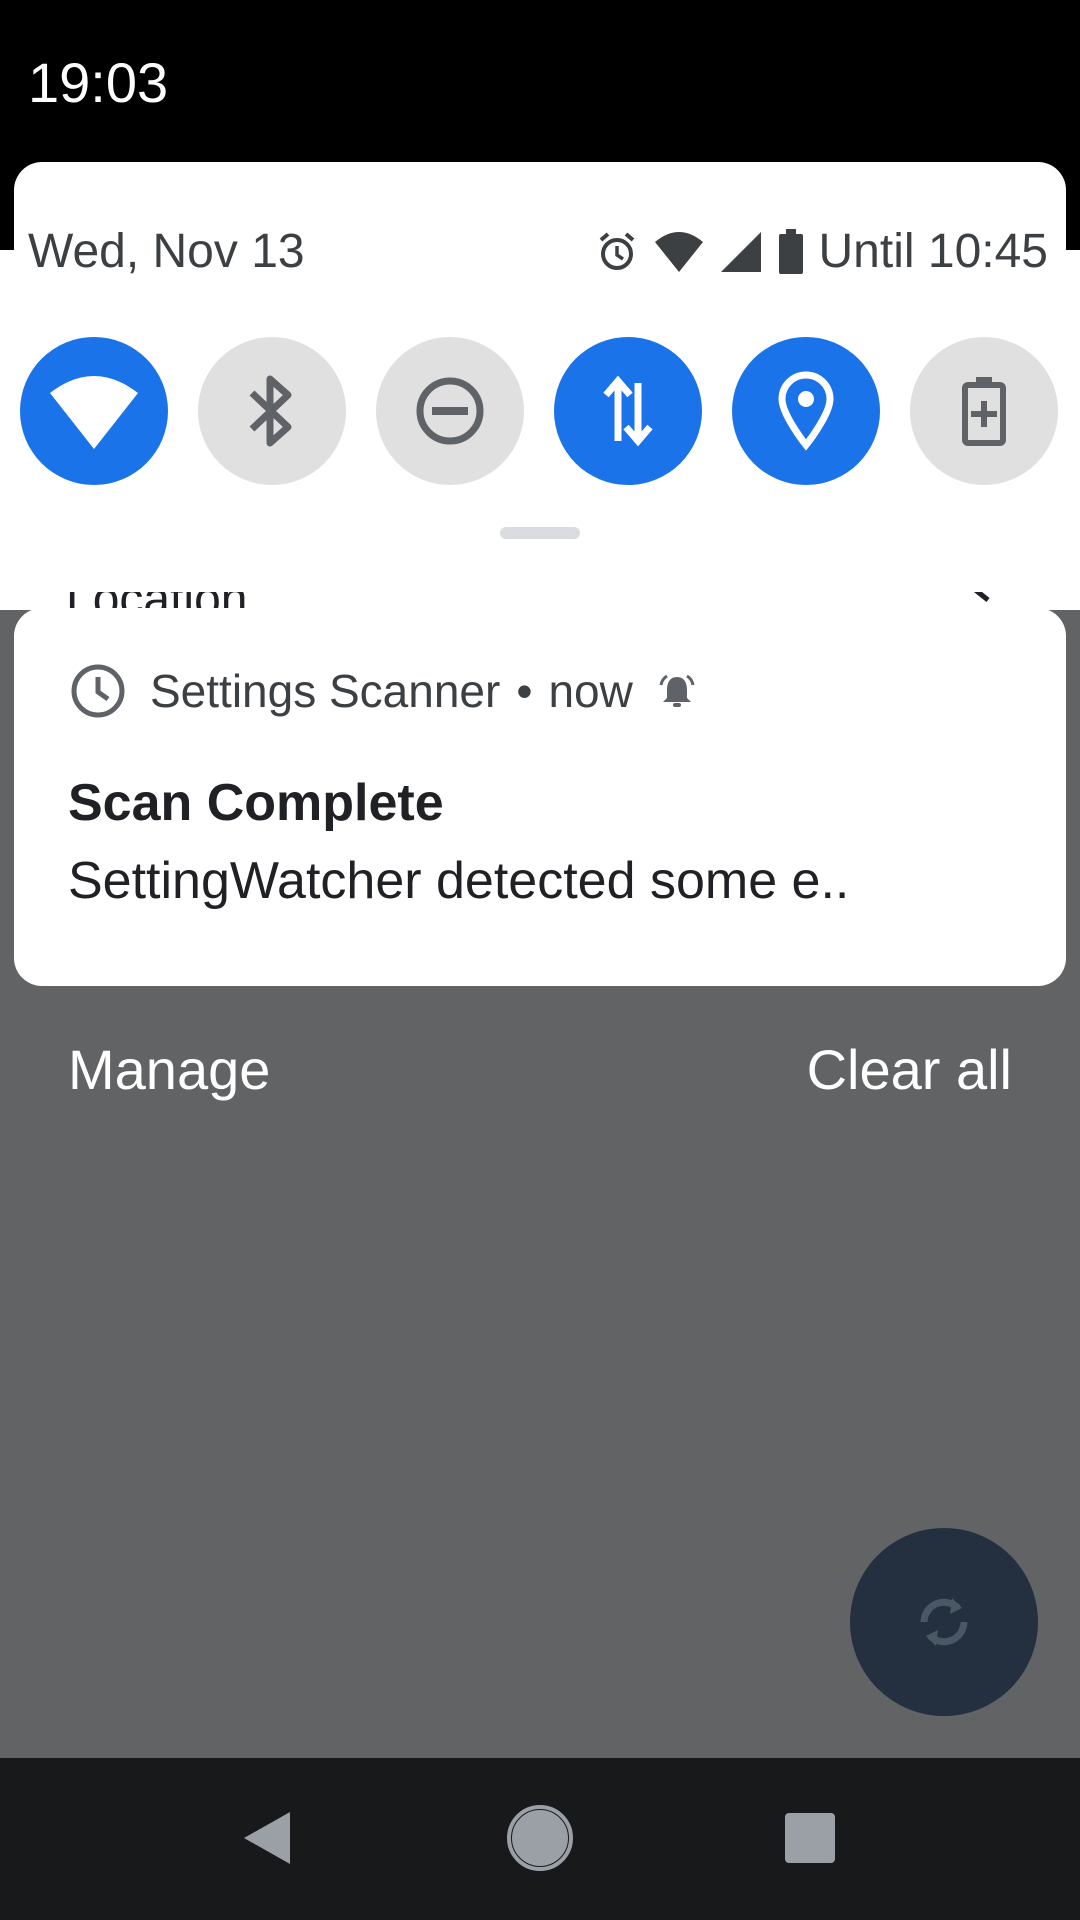 This screenshot has height=1920, width=1080. I want to click on data-arrows-icon, so click(628, 411).